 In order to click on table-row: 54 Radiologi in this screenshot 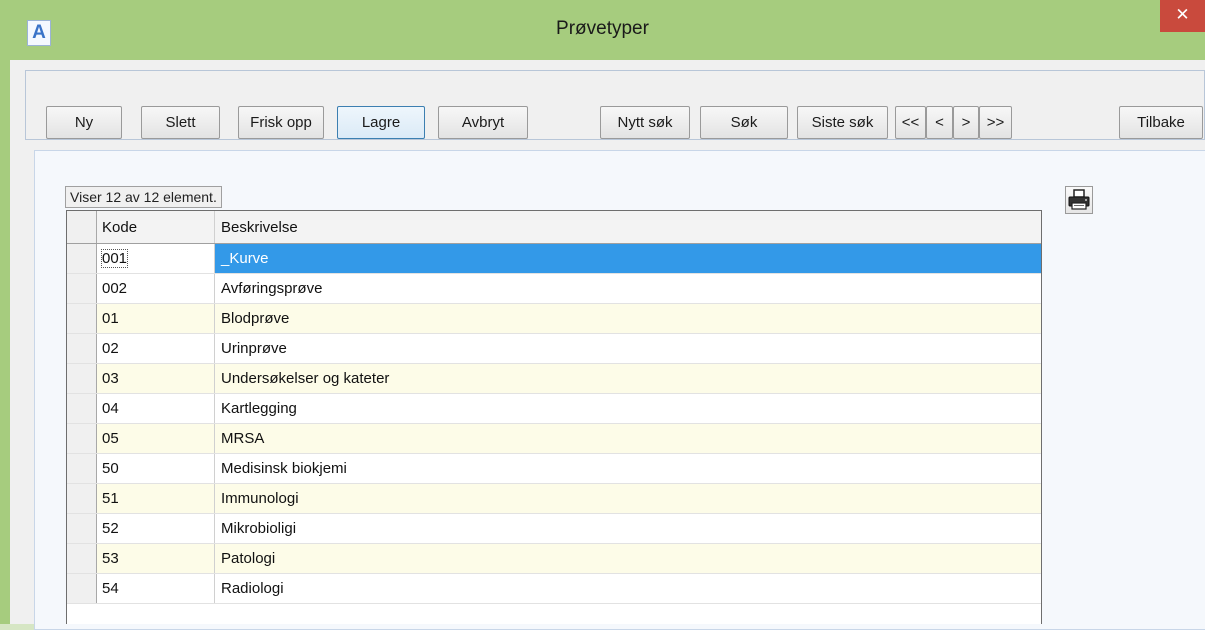, I will do `click(554, 589)`.